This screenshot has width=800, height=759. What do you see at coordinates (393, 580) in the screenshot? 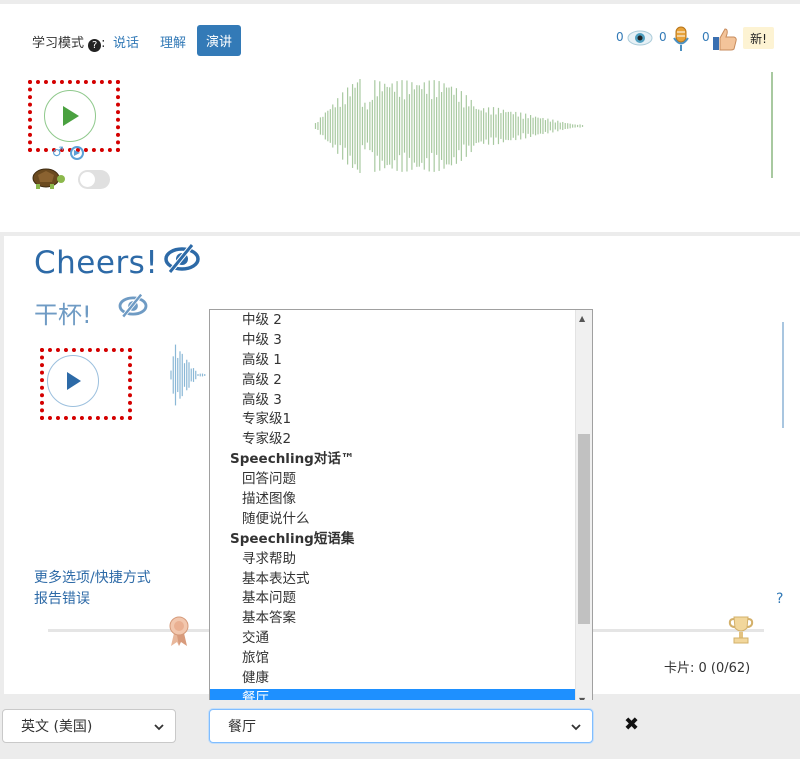
I see `category-option: 基本表达式` at bounding box center [393, 580].